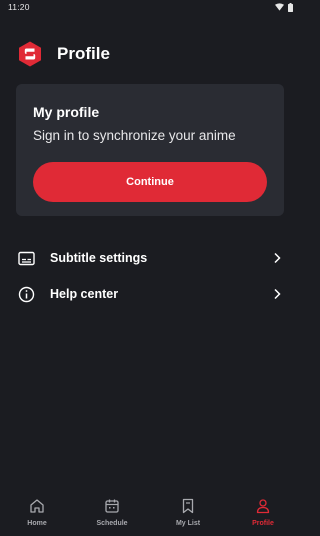 The height and width of the screenshot is (536, 320). What do you see at coordinates (66, 112) in the screenshot?
I see `card-title: My profile` at bounding box center [66, 112].